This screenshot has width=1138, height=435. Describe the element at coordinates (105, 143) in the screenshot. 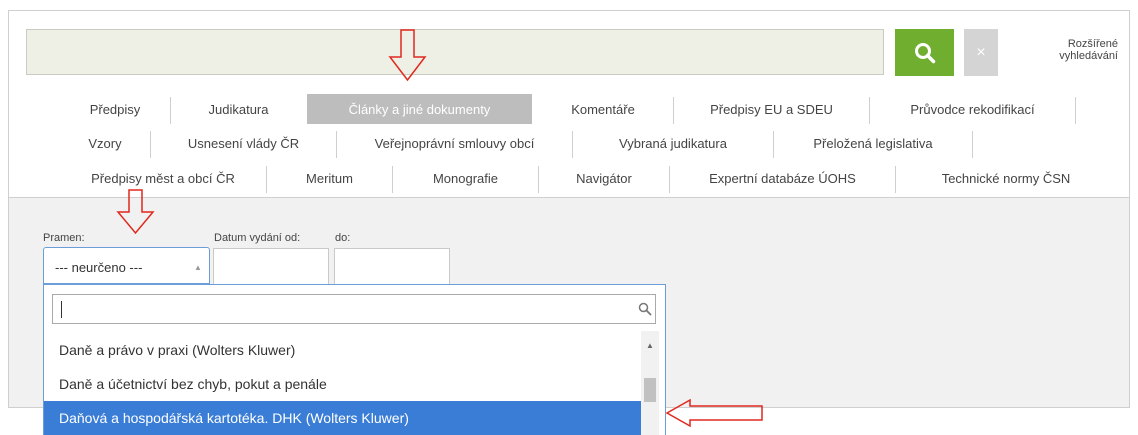

I see `tab-vzory: Vzory` at that location.